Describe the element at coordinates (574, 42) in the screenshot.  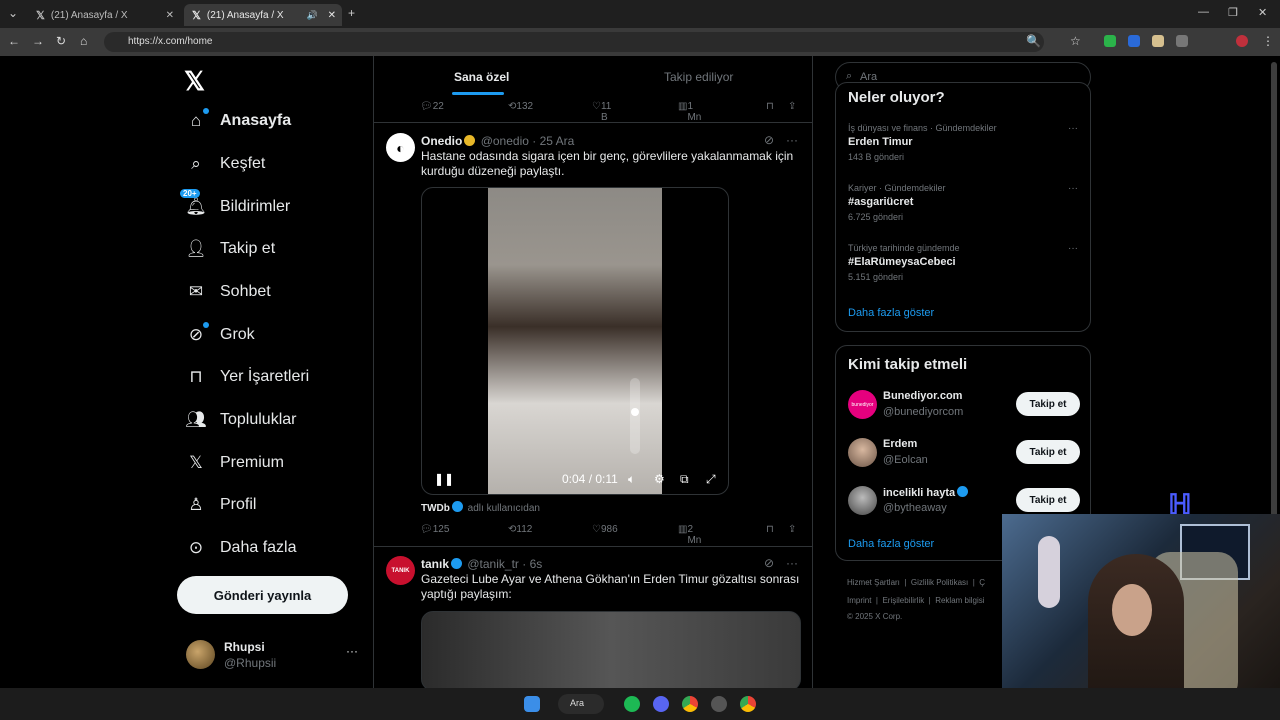
I see `url-field: https://x.com/home` at that location.